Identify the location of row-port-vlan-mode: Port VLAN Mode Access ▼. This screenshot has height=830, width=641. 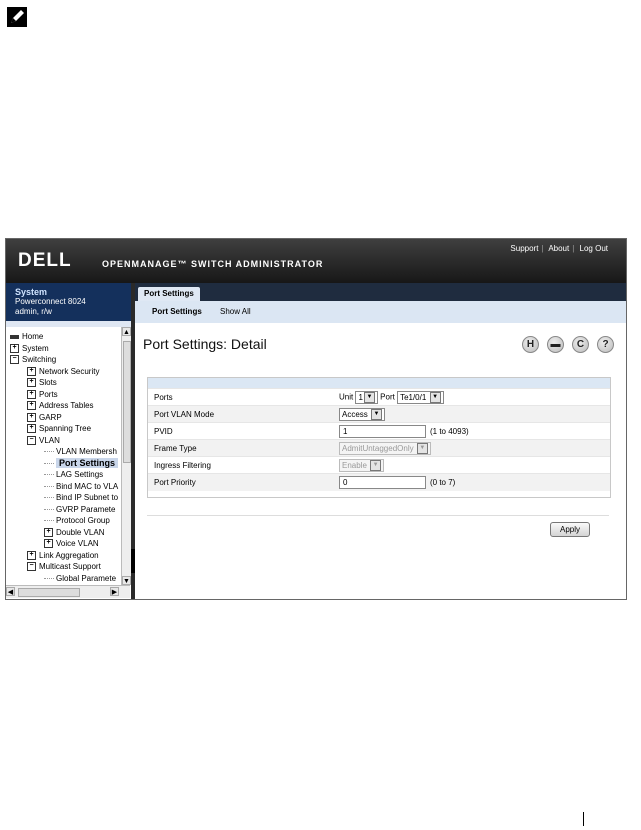
(379, 414).